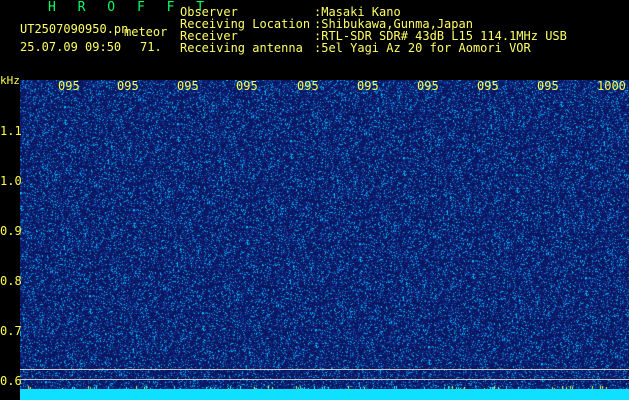 Image resolution: width=629 pixels, height=400 pixels. What do you see at coordinates (11, 181) in the screenshot?
I see `freq-label: 1.0` at bounding box center [11, 181].